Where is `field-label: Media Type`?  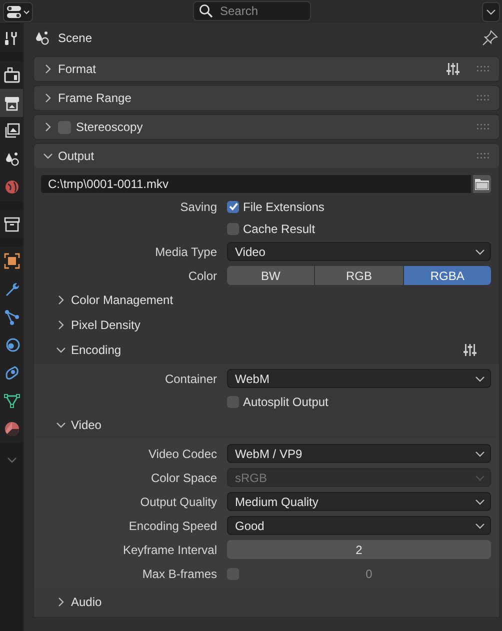
field-label: Media Type is located at coordinates (186, 251).